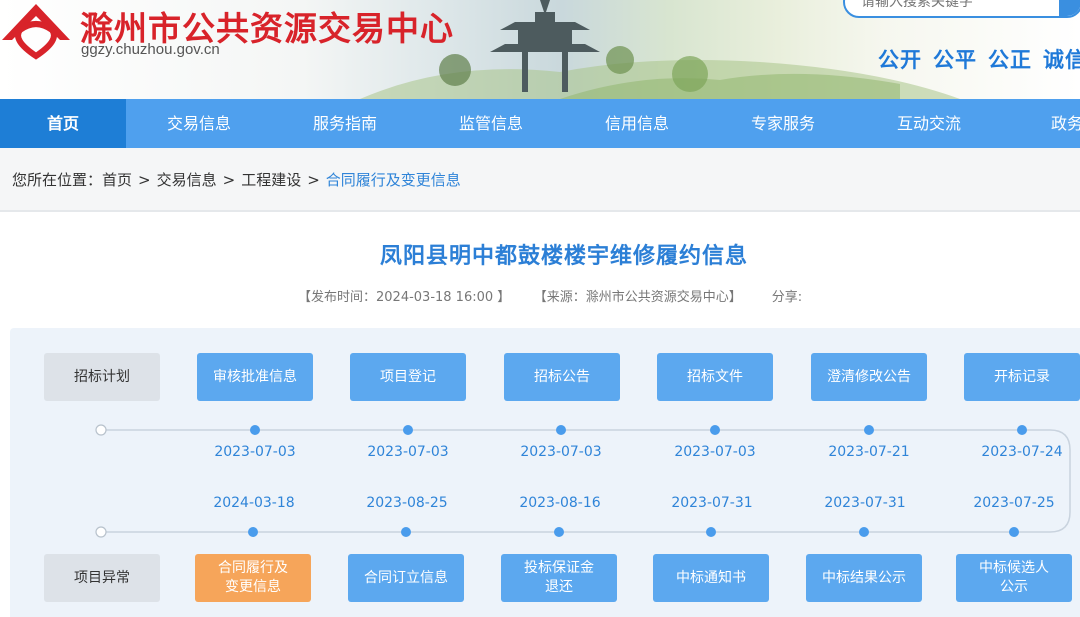 The height and width of the screenshot is (617, 1080). Describe the element at coordinates (1014, 578) in the screenshot. I see `step-candidate-publicity: 中标候选人公示` at that location.